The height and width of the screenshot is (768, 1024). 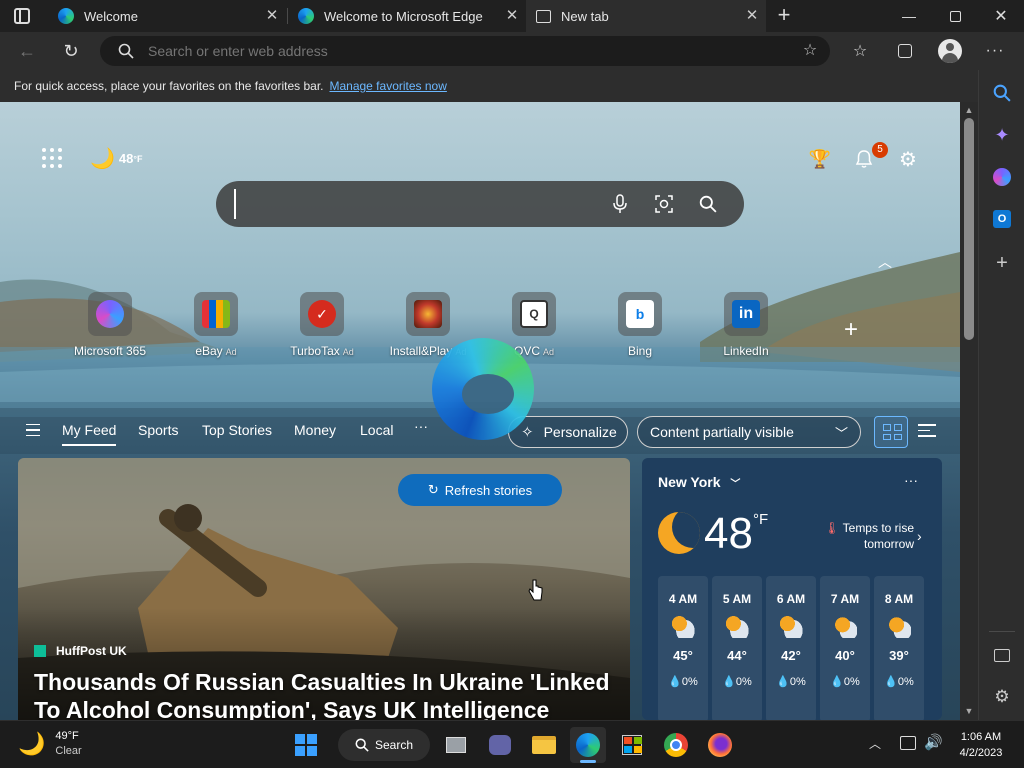 I want to click on tab-money: Money, so click(x=315, y=430).